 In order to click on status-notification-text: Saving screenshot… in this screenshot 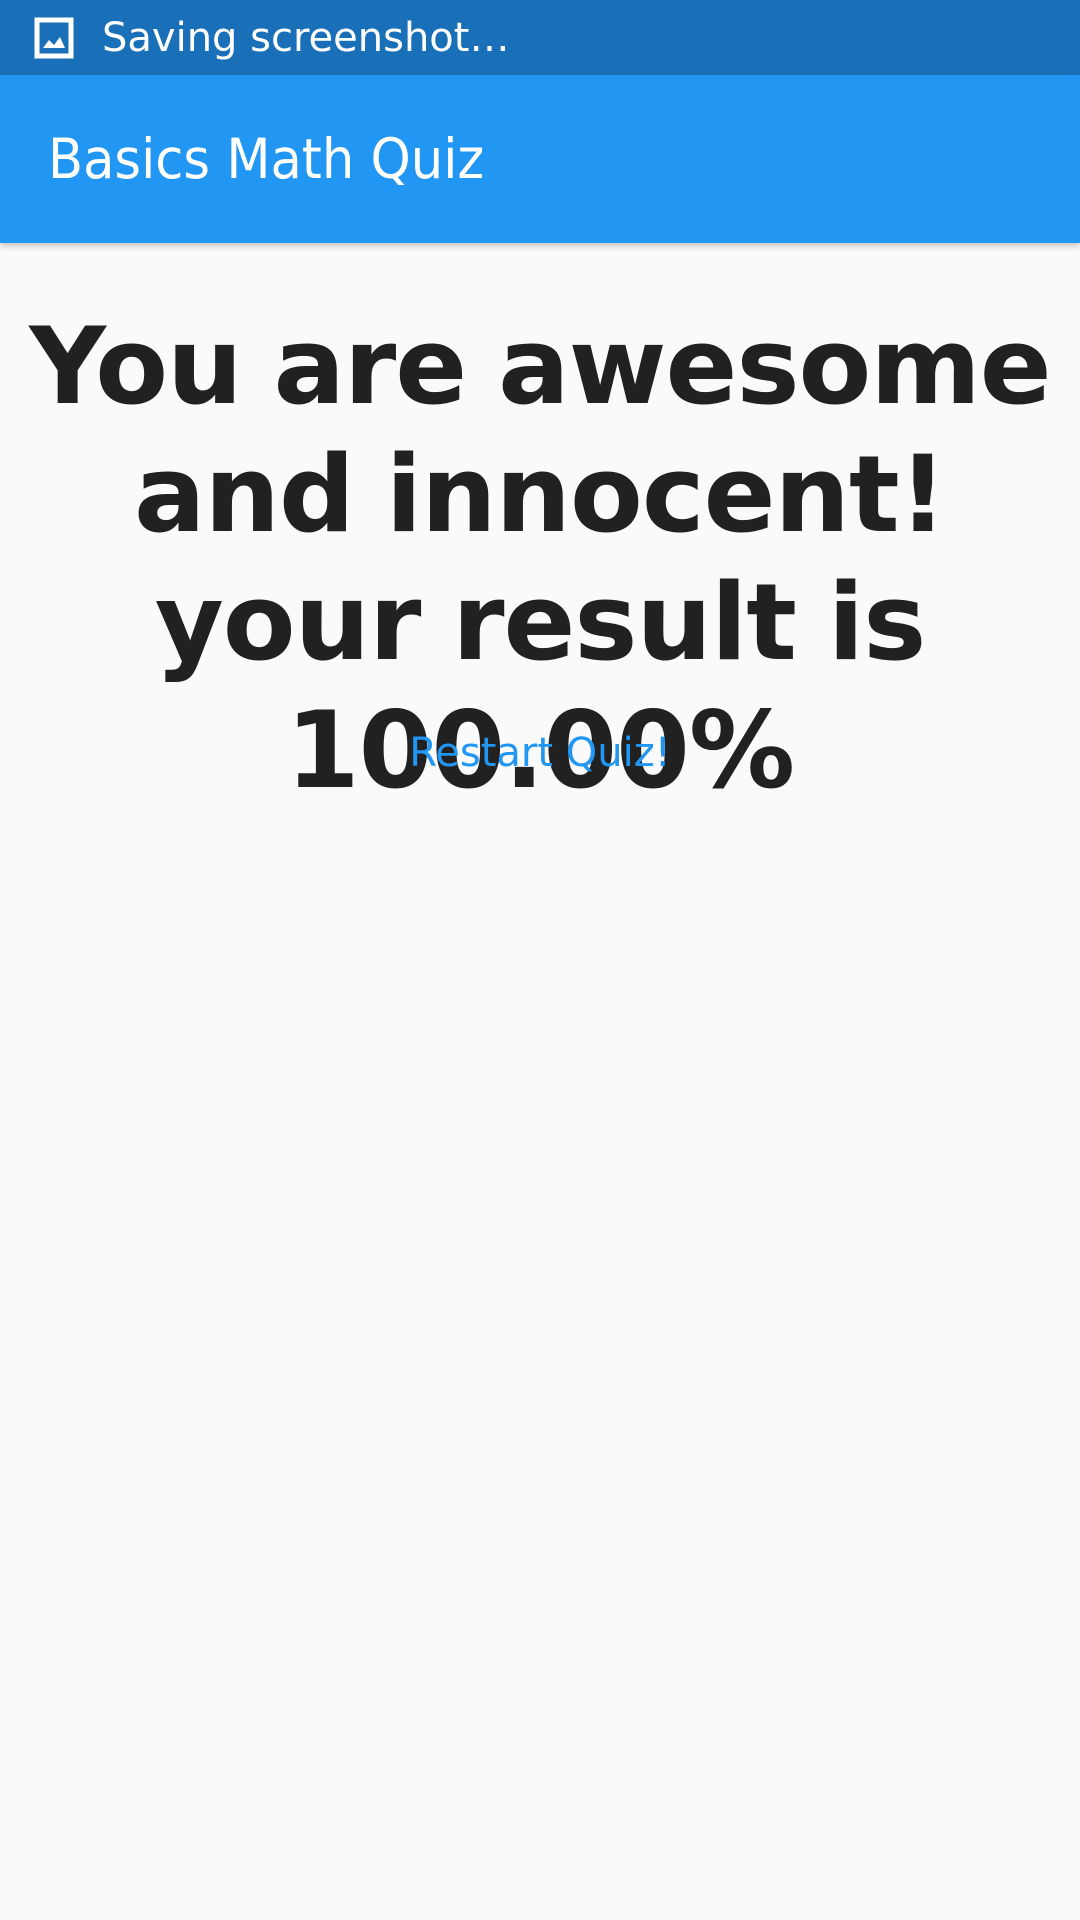, I will do `click(306, 37)`.